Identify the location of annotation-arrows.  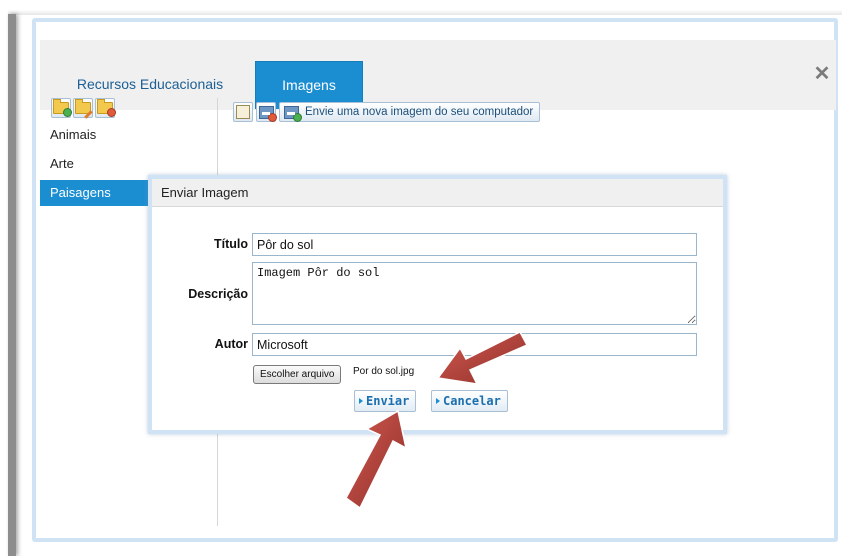
(437, 420).